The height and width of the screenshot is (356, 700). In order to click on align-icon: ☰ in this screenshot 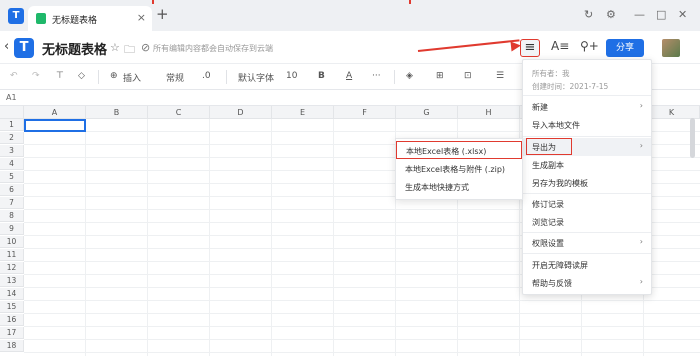, I will do `click(500, 76)`.